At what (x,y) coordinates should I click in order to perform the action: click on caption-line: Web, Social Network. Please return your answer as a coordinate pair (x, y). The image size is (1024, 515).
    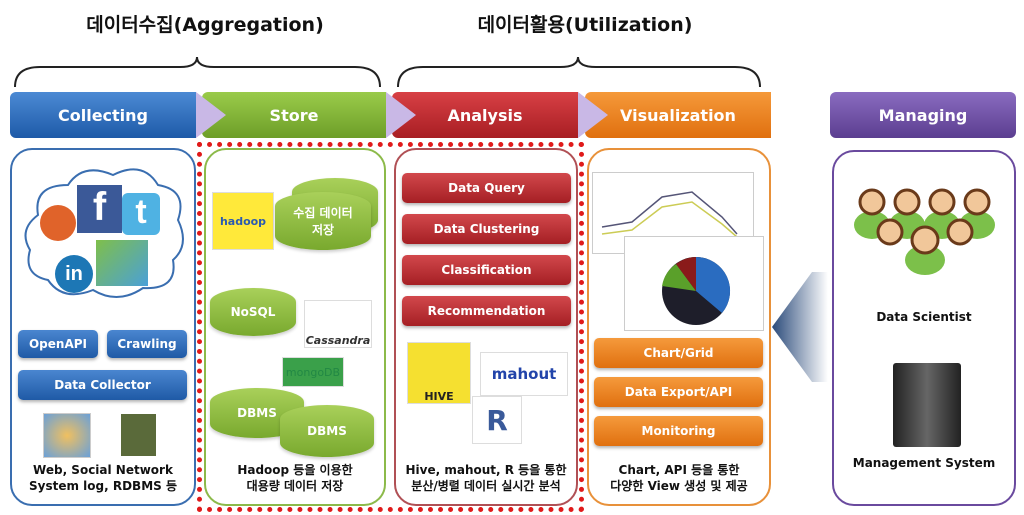
    Looking at the image, I should click on (103, 470).